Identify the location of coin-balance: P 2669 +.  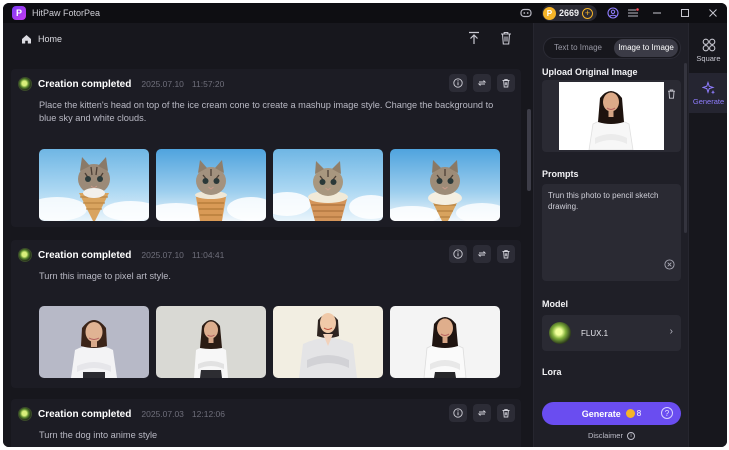
(569, 13).